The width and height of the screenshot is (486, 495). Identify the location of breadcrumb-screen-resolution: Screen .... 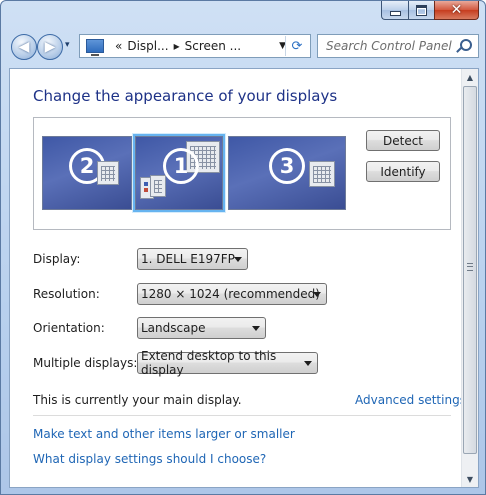
(213, 46).